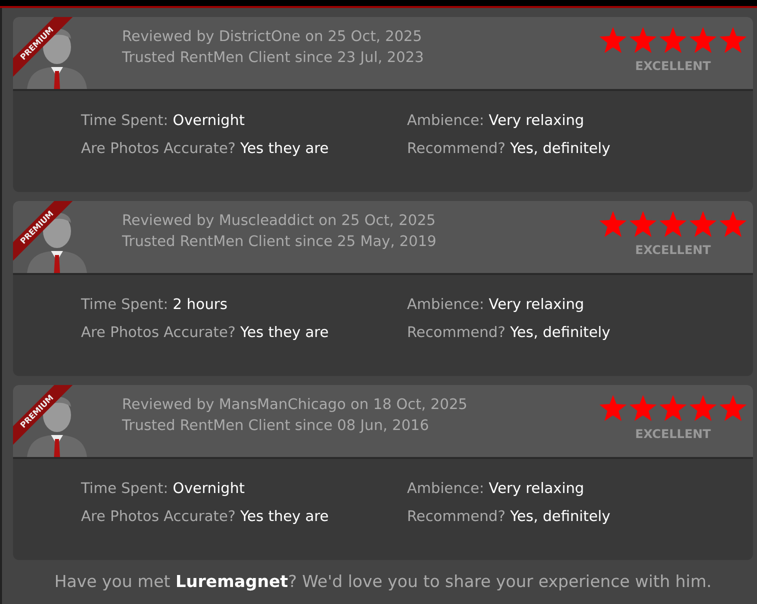 Image resolution: width=757 pixels, height=604 pixels. Describe the element at coordinates (280, 242) in the screenshot. I see `client-since-text: Trusted RentMen Client since 25 May, 2019` at that location.